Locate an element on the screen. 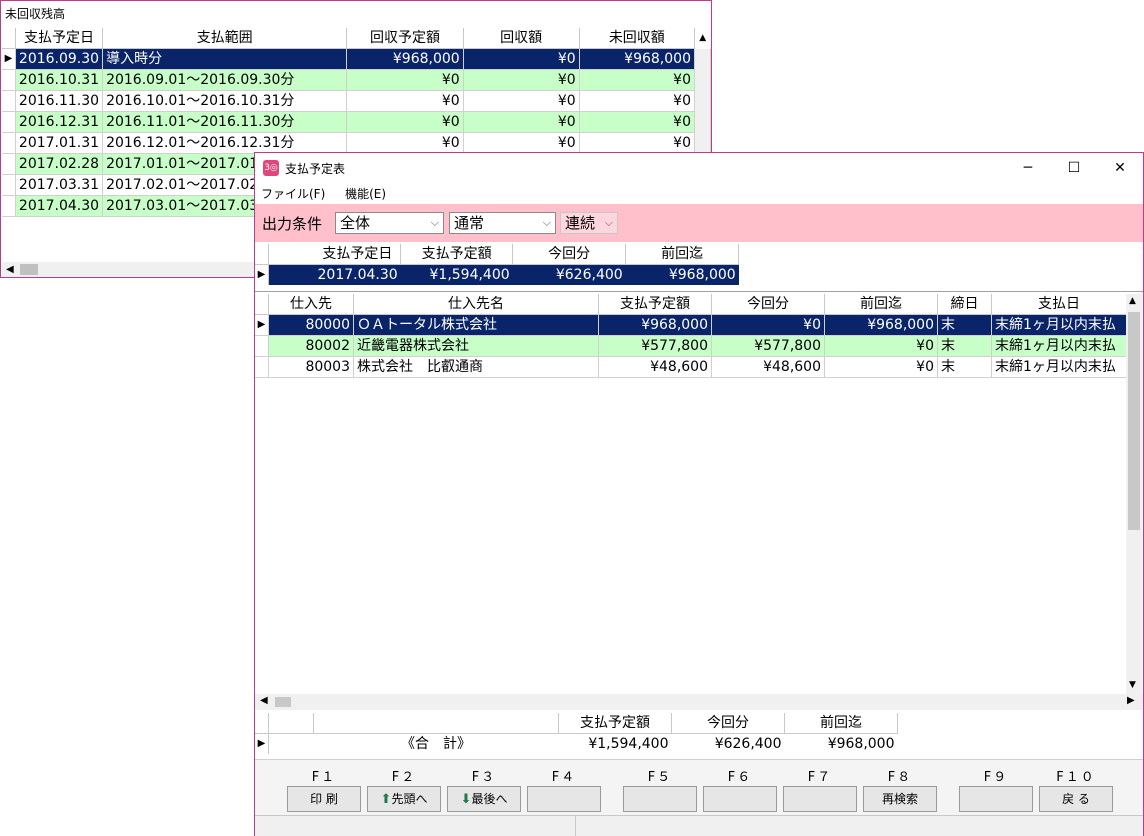  output-condition-bar: 出力条件 全体 ⌵ 通常 ⌵ 連続 ⌵ is located at coordinates (699, 223).